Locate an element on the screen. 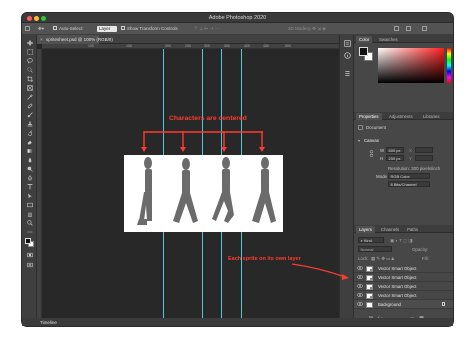  layer-filter-icons: ▣ ◐ T ▢ ◨ is located at coordinates (401, 241).